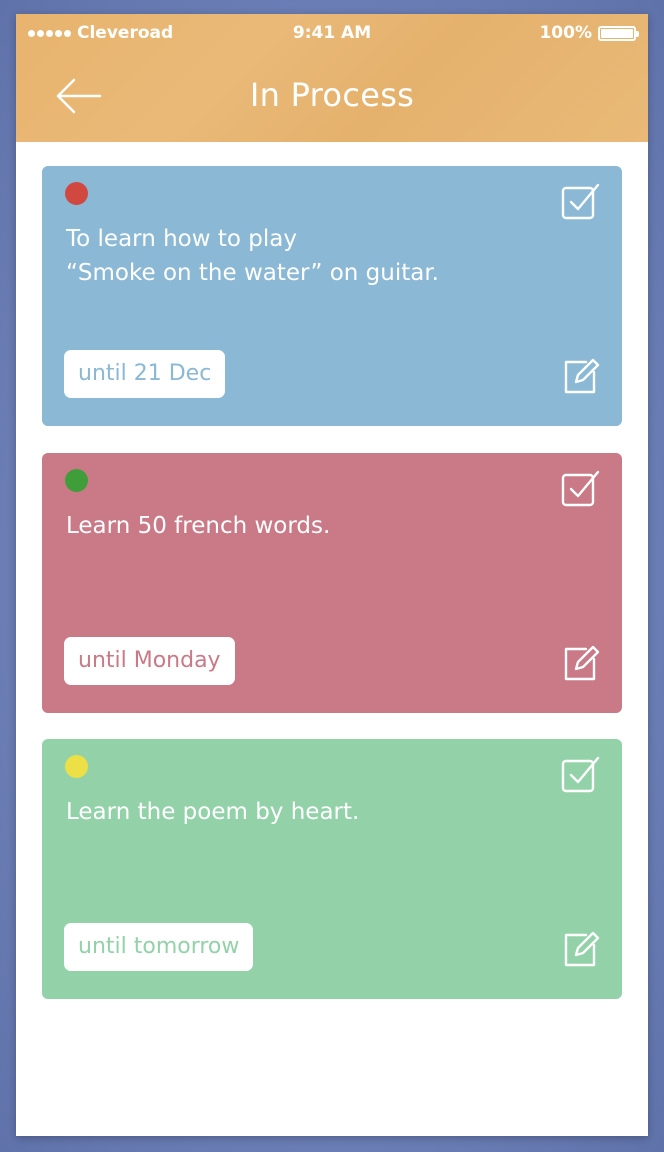 Image resolution: width=664 pixels, height=1152 pixels. I want to click on task-text-line: Learn the poem by heart., so click(213, 812).